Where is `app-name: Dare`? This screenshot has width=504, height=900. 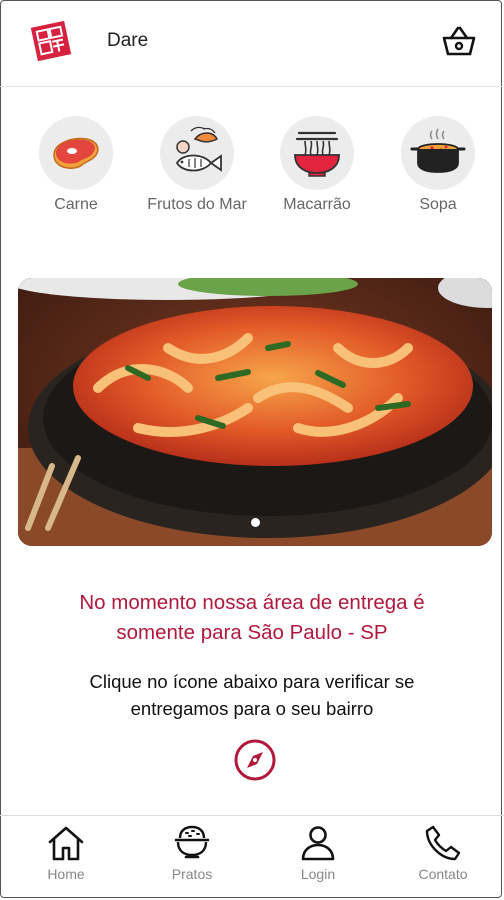
app-name: Dare is located at coordinates (128, 40).